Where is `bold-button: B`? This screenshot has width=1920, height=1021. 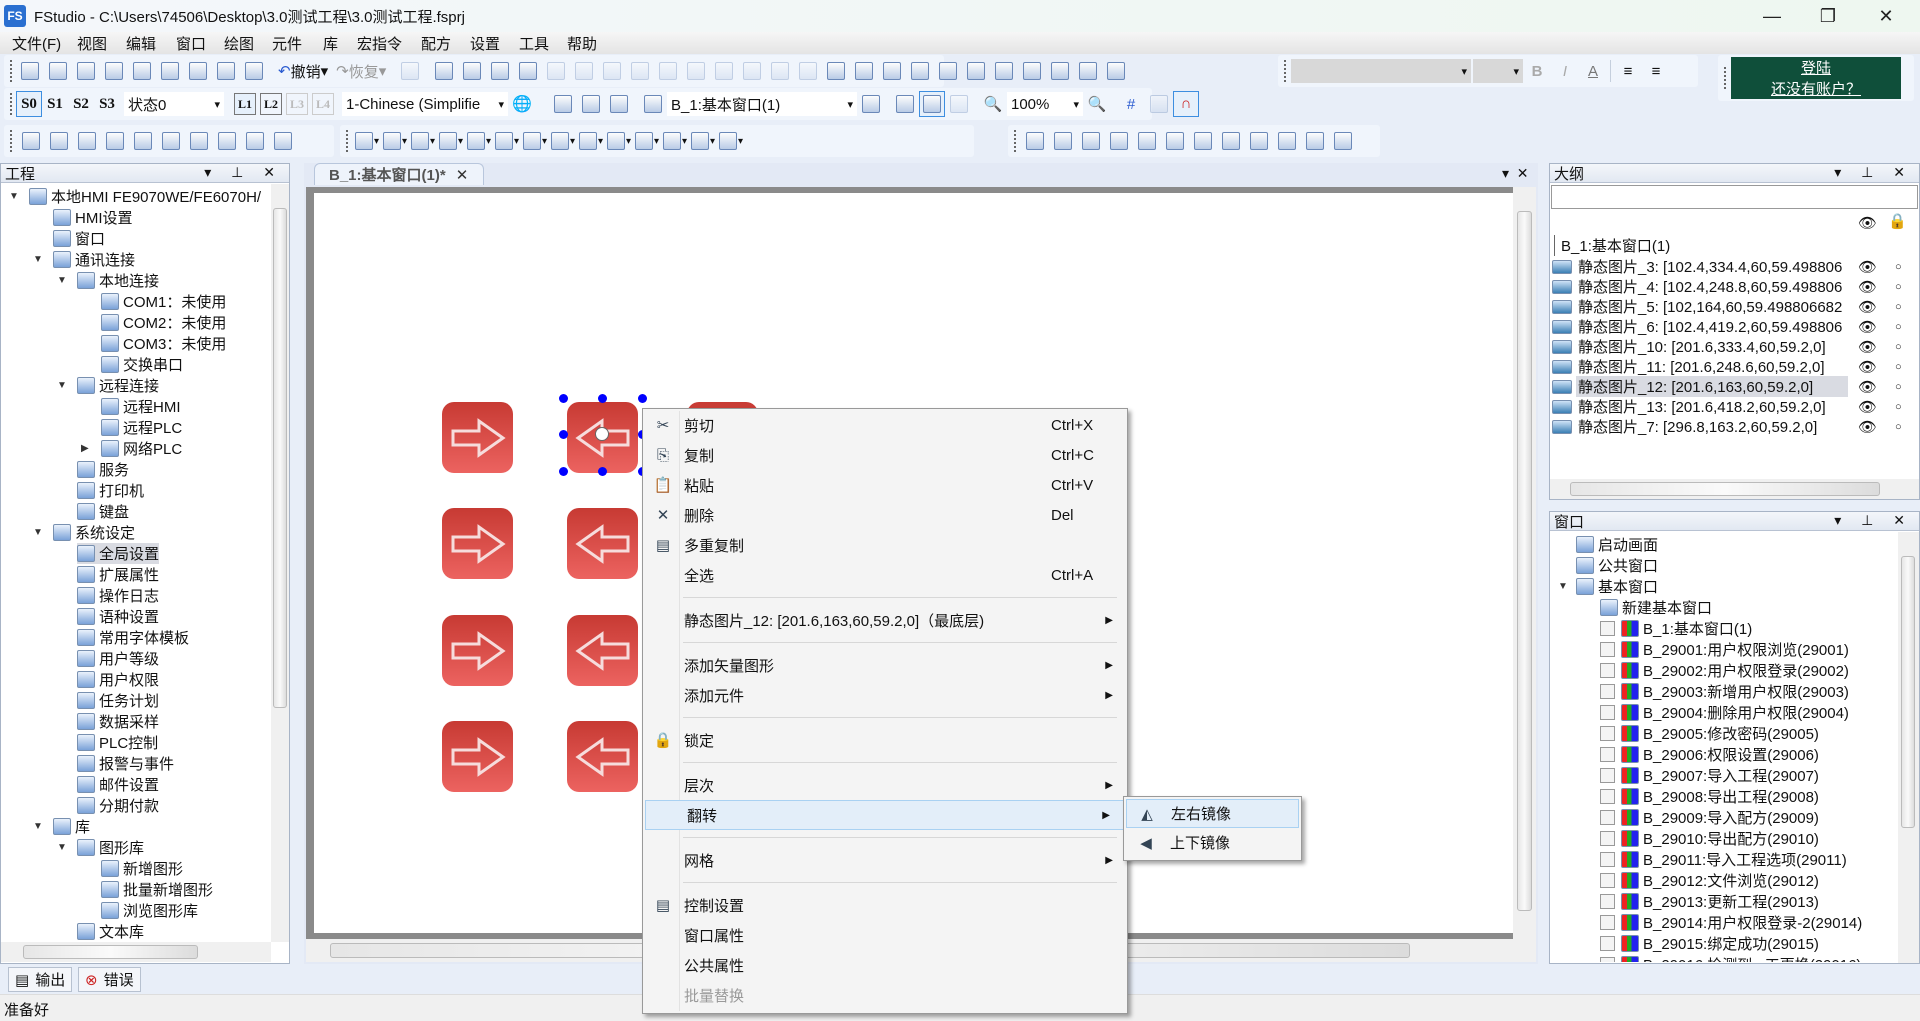
bold-button: B is located at coordinates (1537, 71).